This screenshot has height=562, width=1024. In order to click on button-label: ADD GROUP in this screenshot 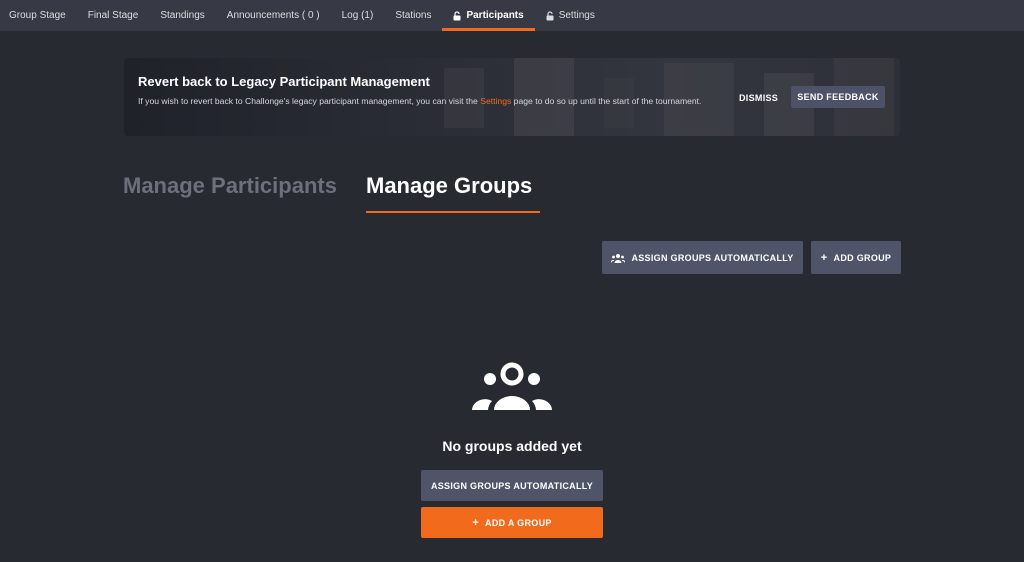, I will do `click(862, 257)`.